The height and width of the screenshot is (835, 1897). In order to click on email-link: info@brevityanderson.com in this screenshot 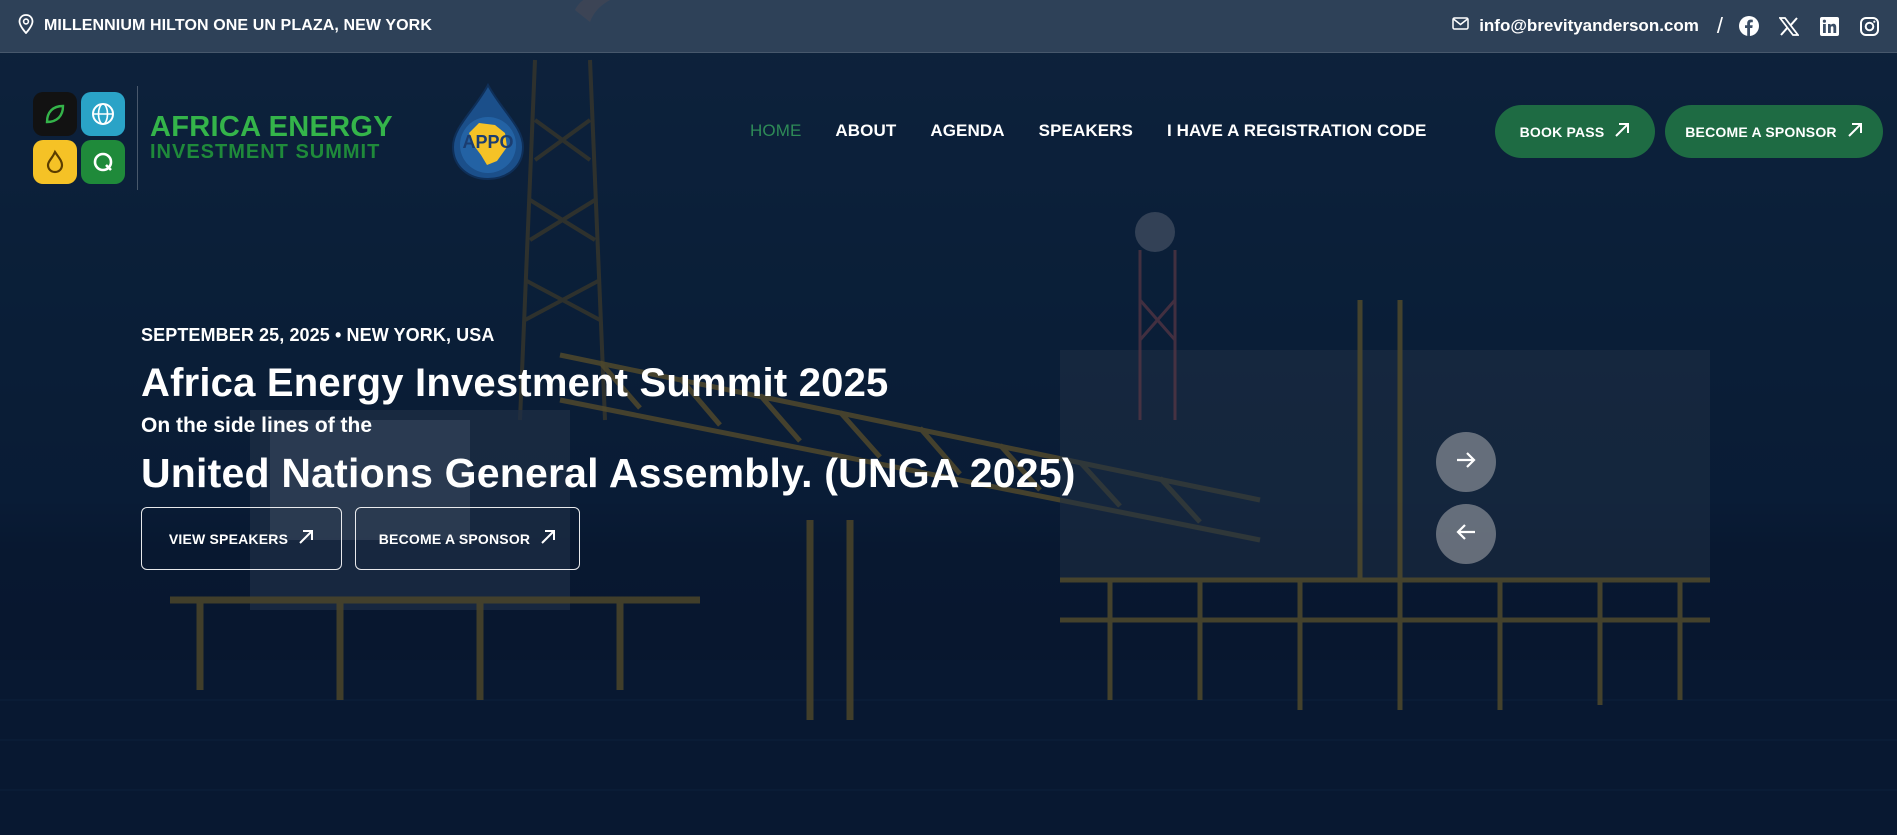, I will do `click(1589, 26)`.